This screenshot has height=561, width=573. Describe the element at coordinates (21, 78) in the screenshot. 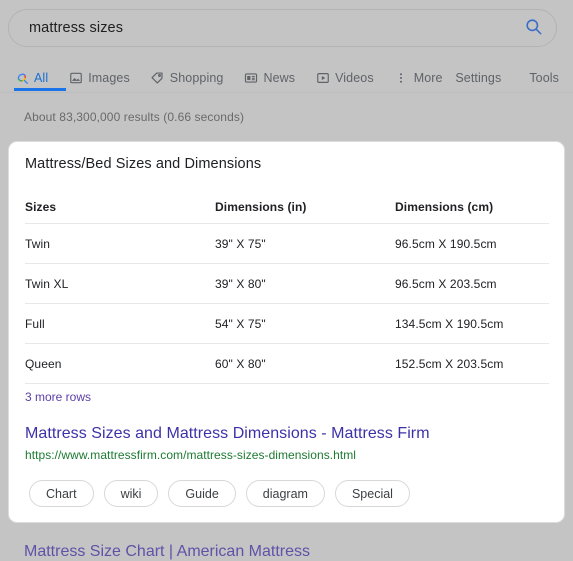

I see `google-search-icon` at that location.